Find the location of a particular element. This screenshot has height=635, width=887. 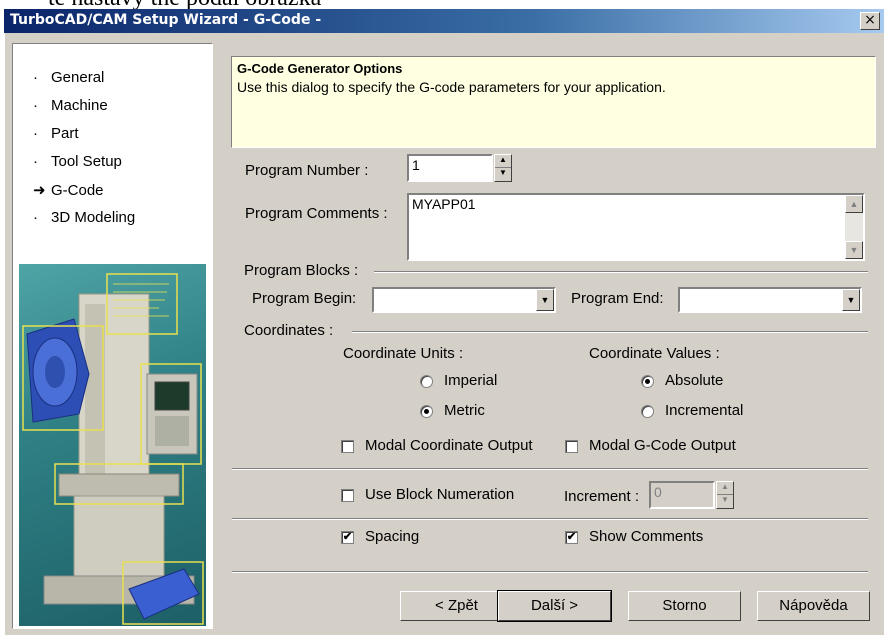

modal-coordinate-checkbox is located at coordinates (347, 446).